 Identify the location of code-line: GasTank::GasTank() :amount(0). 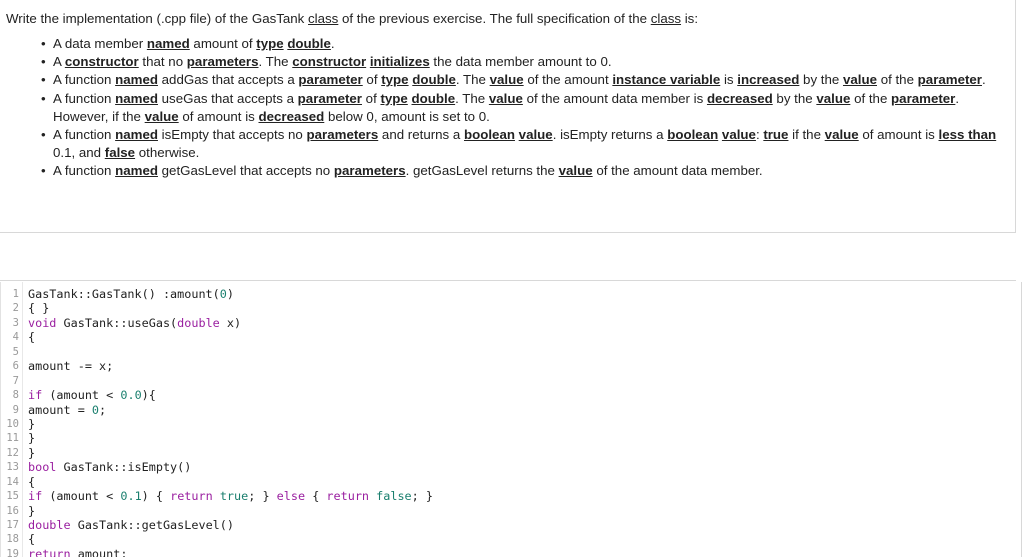
(524, 294).